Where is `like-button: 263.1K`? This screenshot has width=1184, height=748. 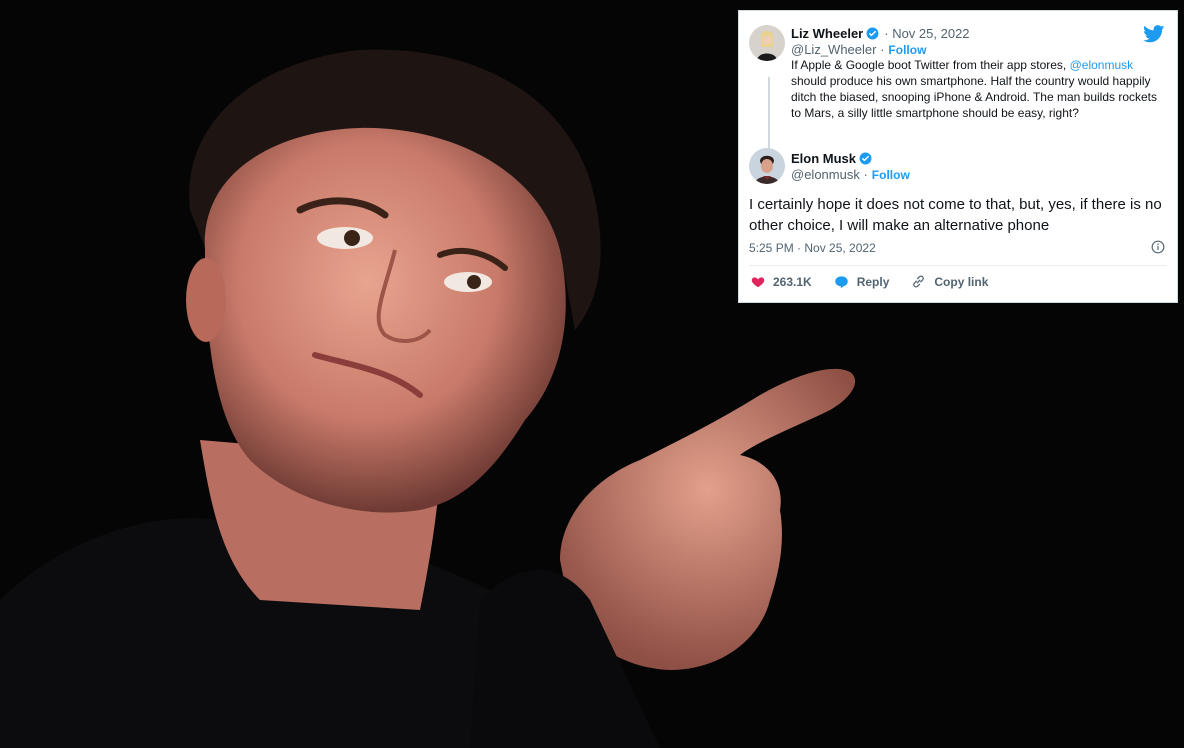
like-button: 263.1K is located at coordinates (781, 282).